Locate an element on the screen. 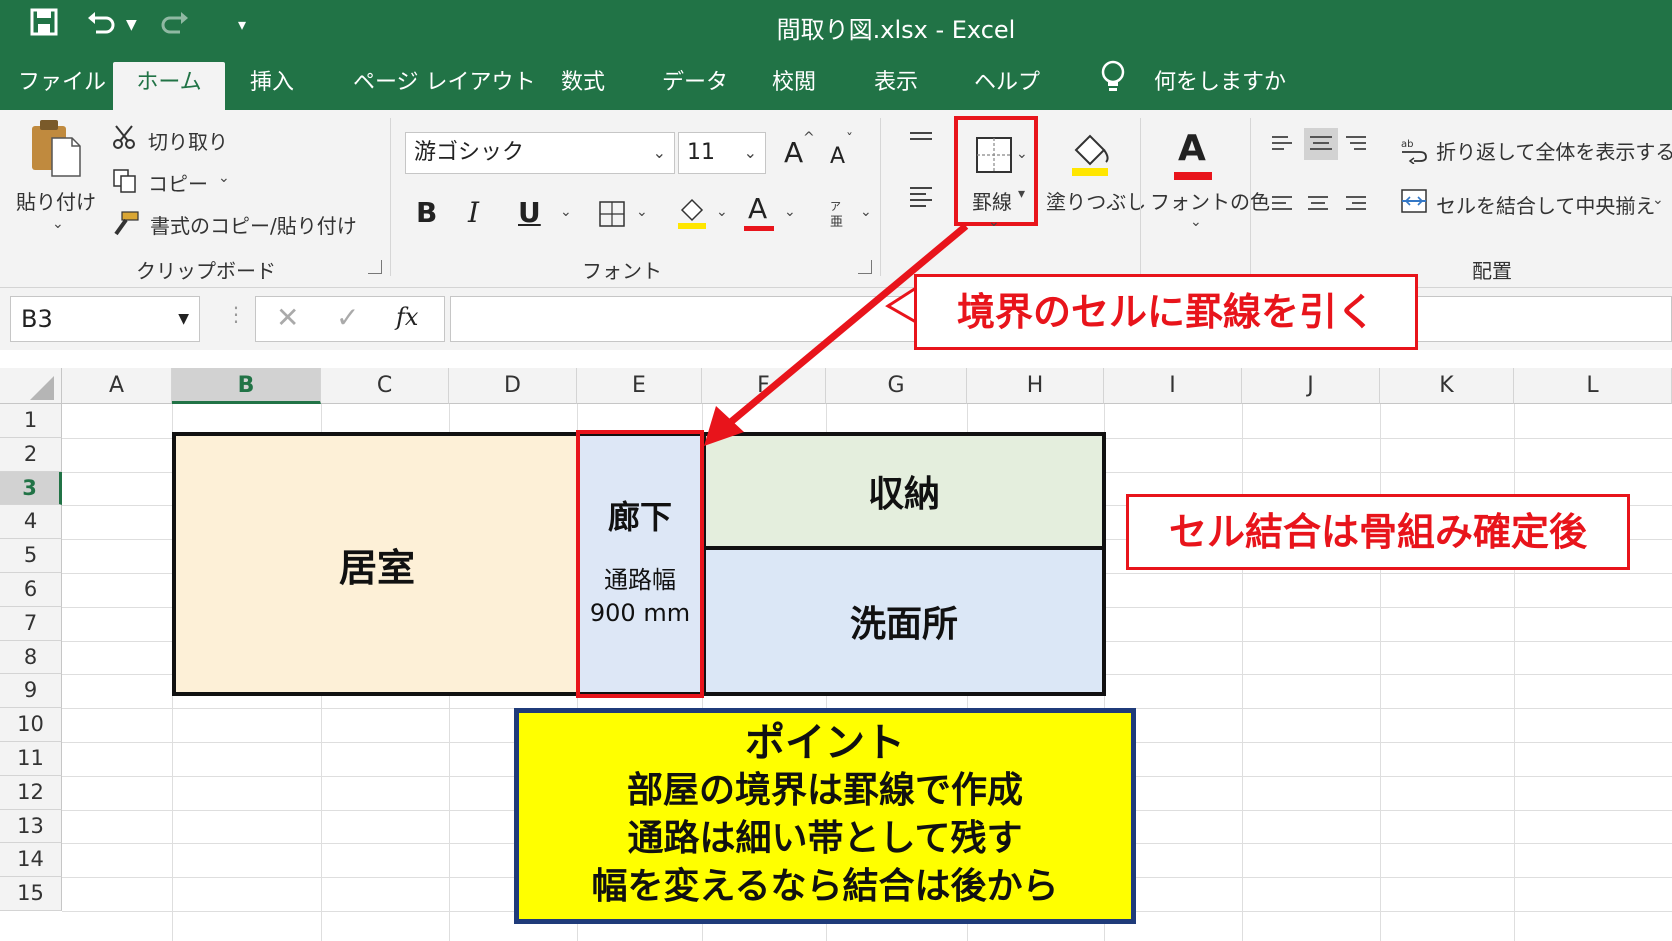 The height and width of the screenshot is (941, 1672). row-header-5: 5 is located at coordinates (31, 556).